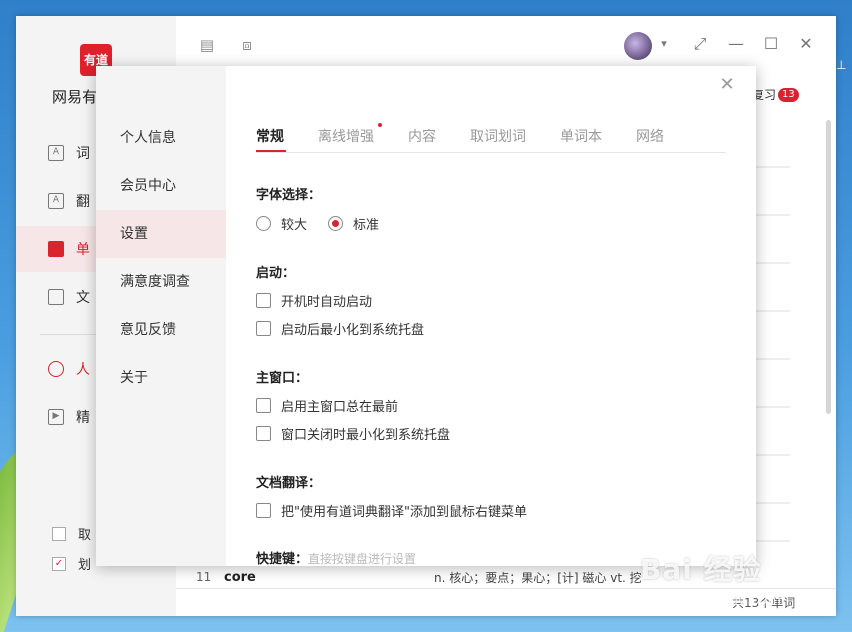  I want to click on new-badge-dot, so click(380, 125).